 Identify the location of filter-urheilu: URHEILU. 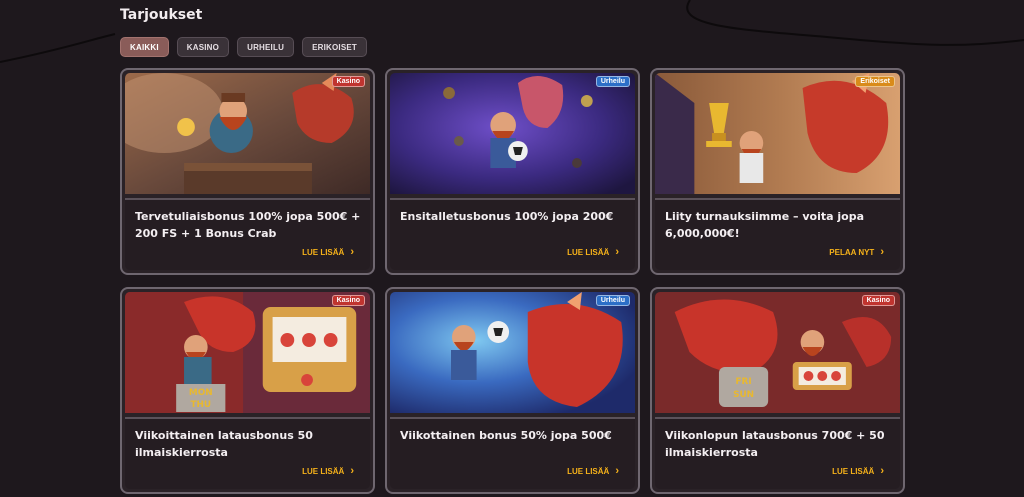
(266, 47).